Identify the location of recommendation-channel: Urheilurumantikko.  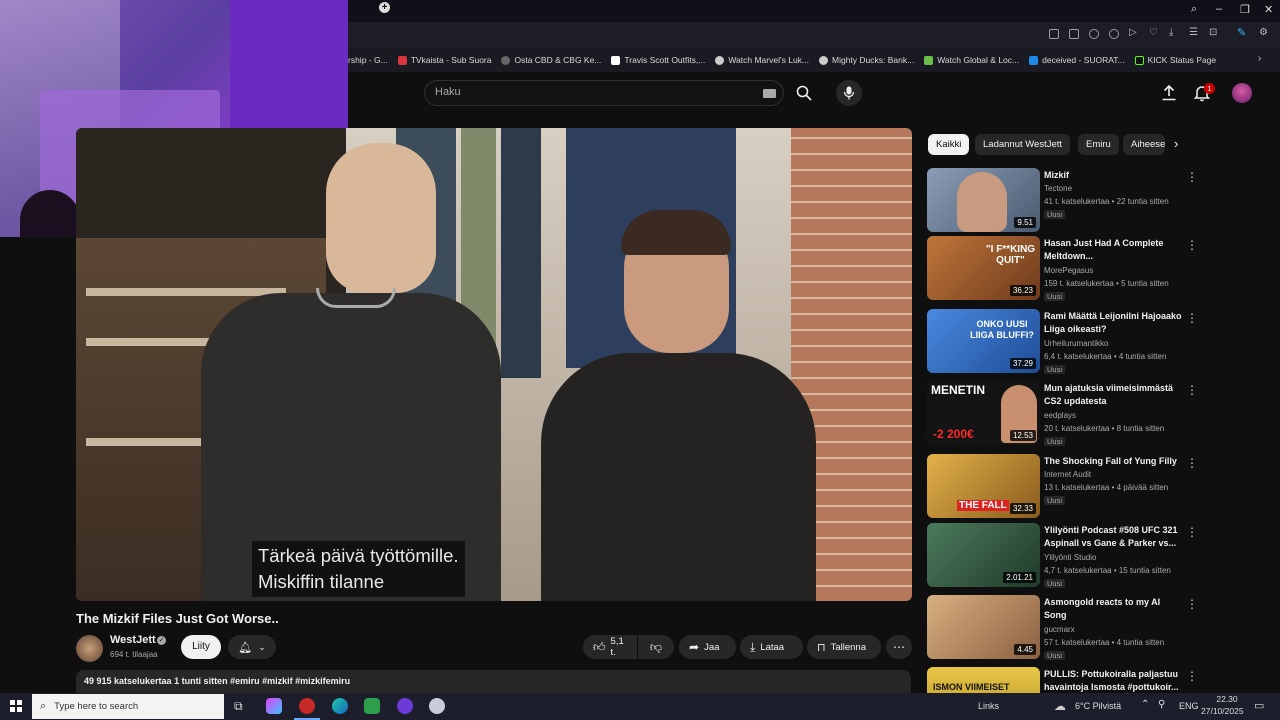
(1076, 343).